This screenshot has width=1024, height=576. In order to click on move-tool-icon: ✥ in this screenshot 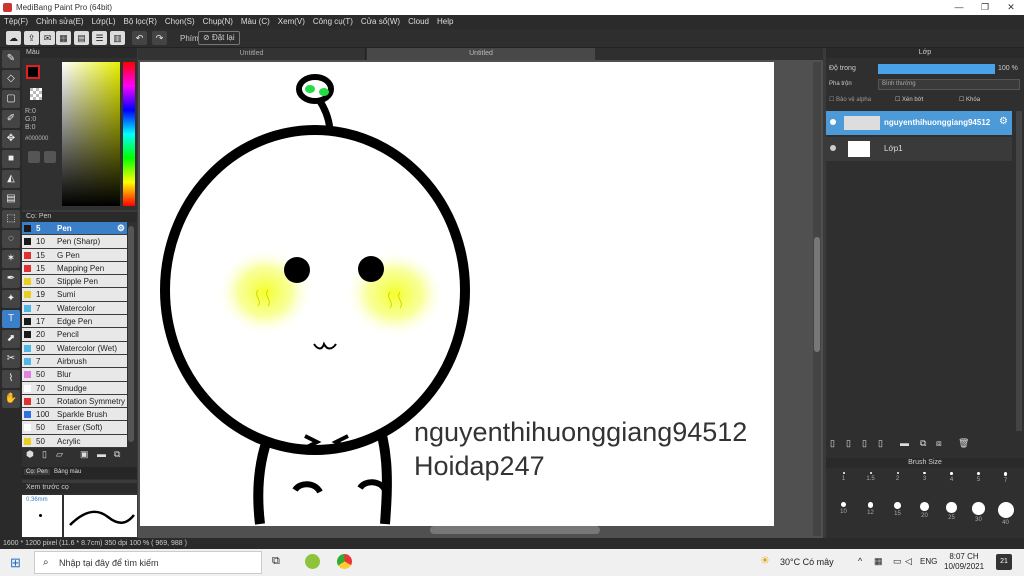, I will do `click(11, 139)`.